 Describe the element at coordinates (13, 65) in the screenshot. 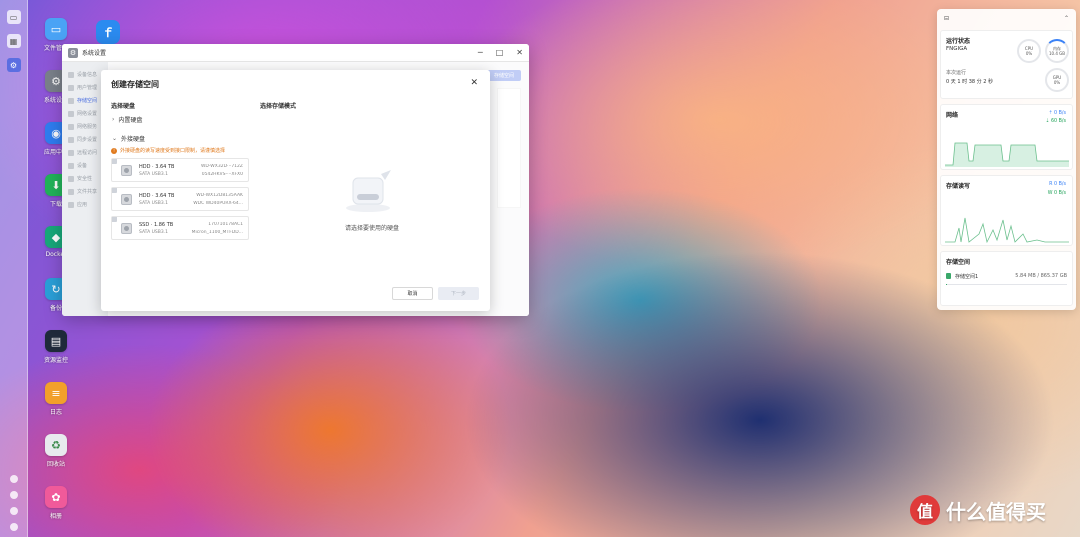

I see `settings-dock-icon: ⚙` at that location.